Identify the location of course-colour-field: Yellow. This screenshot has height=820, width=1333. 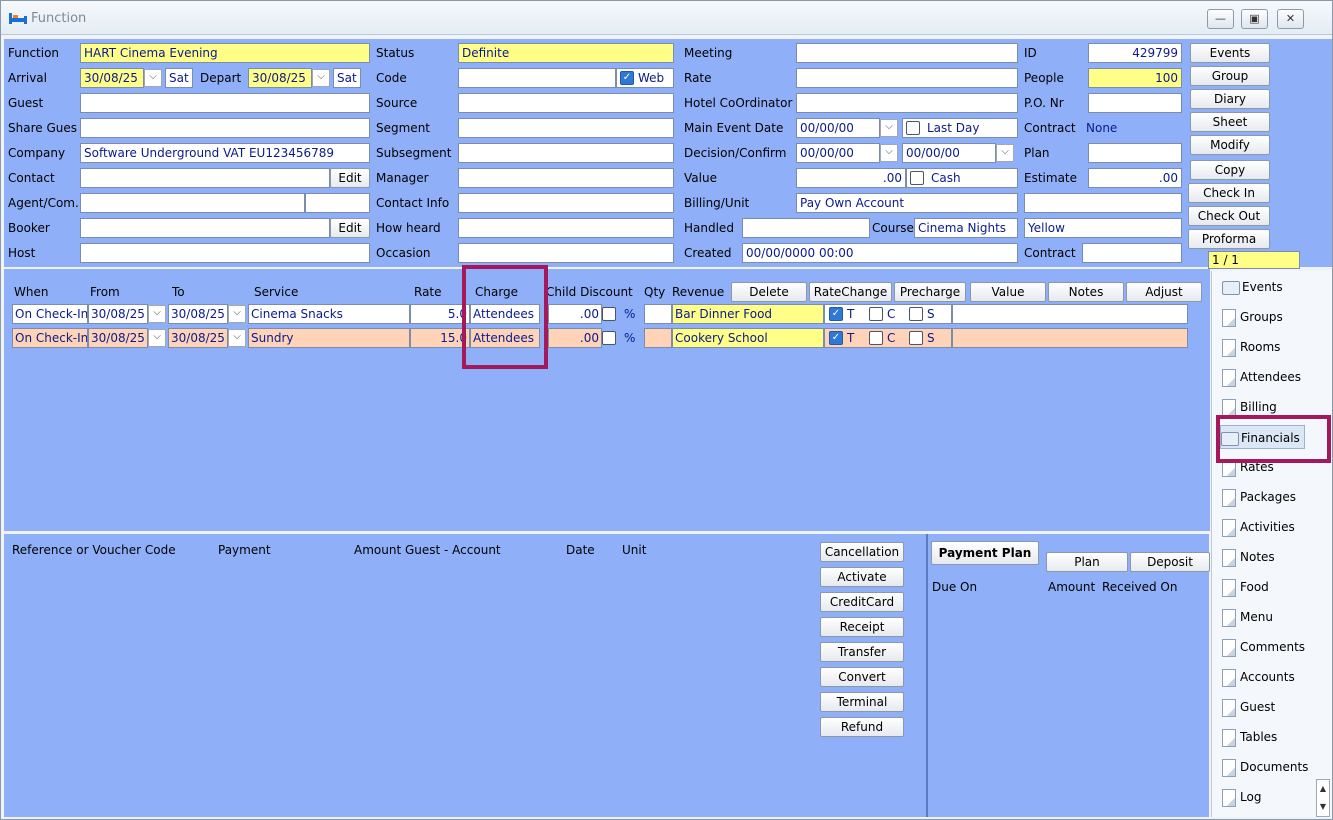
(1103, 228).